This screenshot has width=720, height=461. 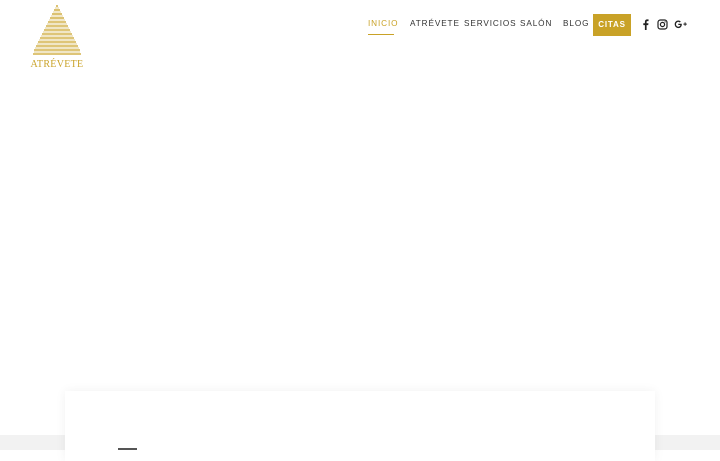 What do you see at coordinates (57, 64) in the screenshot?
I see `brand-name: ATRÉVETE` at bounding box center [57, 64].